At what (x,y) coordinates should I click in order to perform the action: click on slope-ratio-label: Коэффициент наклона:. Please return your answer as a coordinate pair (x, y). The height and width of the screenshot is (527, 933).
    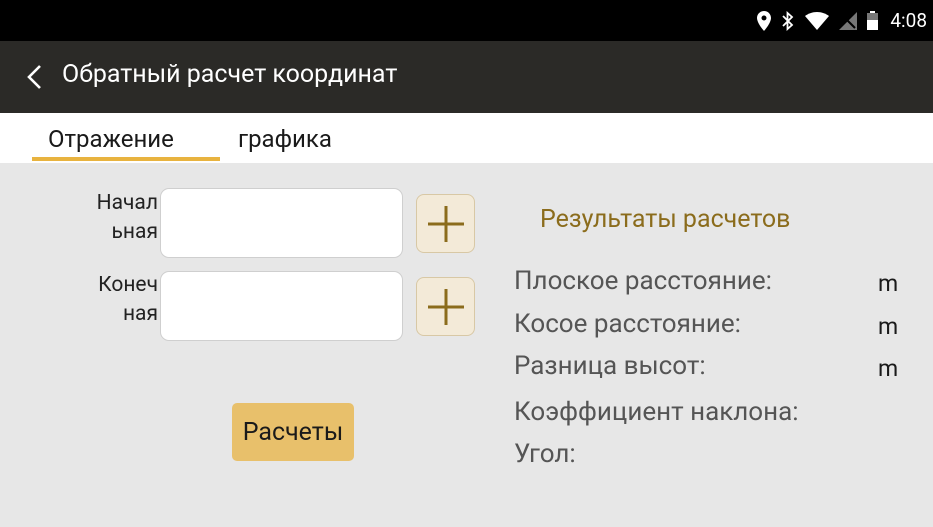
    Looking at the image, I should click on (656, 412).